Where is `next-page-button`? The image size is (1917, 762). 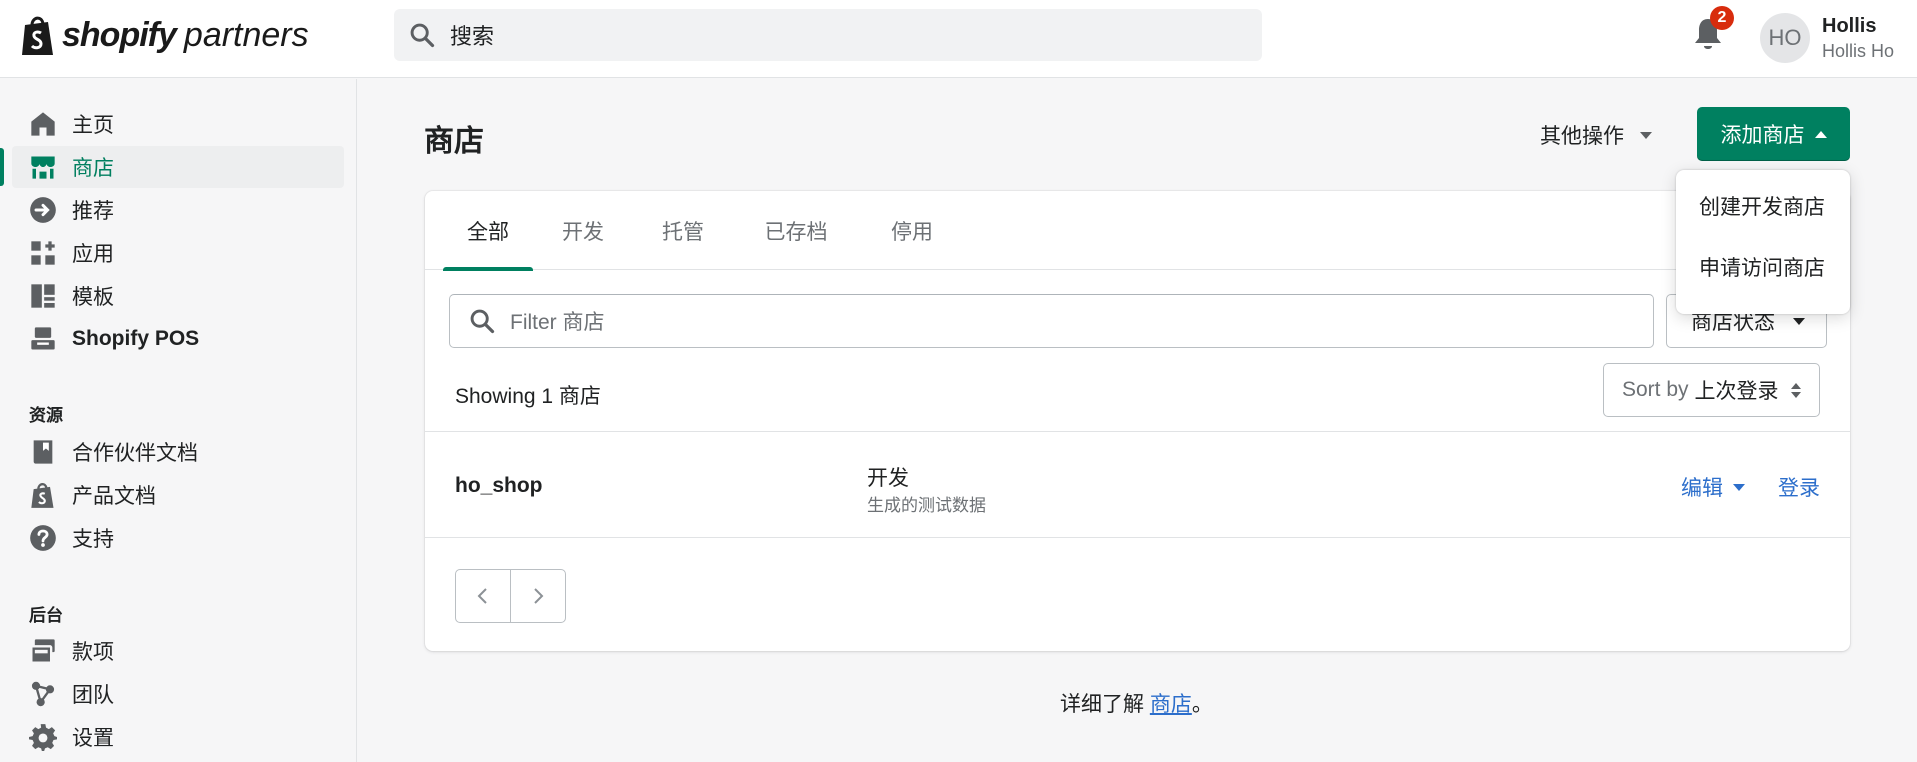
next-page-button is located at coordinates (538, 596).